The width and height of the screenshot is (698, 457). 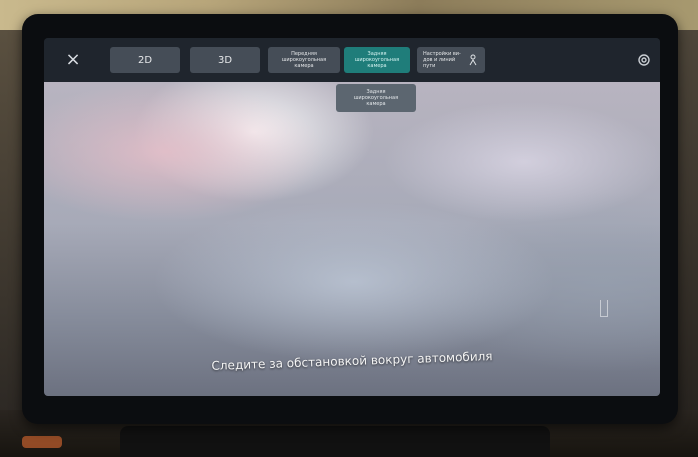 I want to click on view-3d-button: 3D, so click(x=225, y=60).